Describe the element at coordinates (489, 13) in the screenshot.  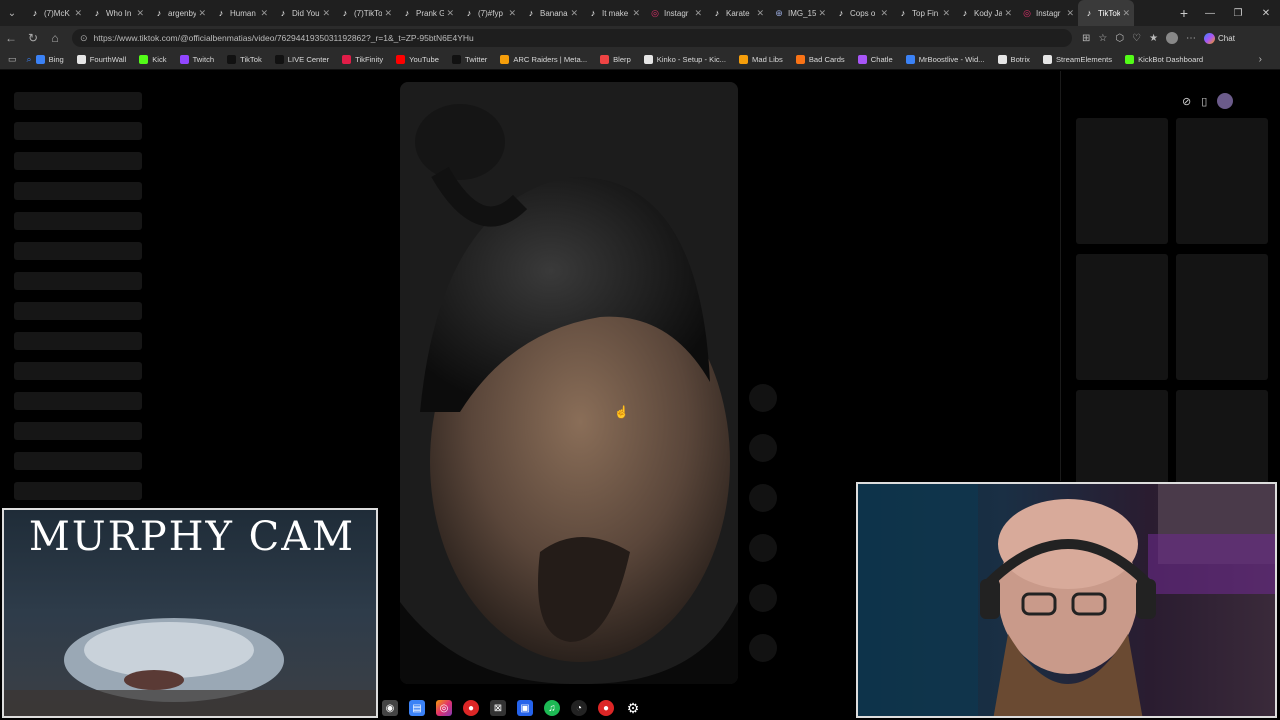
I see `tab-7: ♪ (7)#fyp ✕` at that location.